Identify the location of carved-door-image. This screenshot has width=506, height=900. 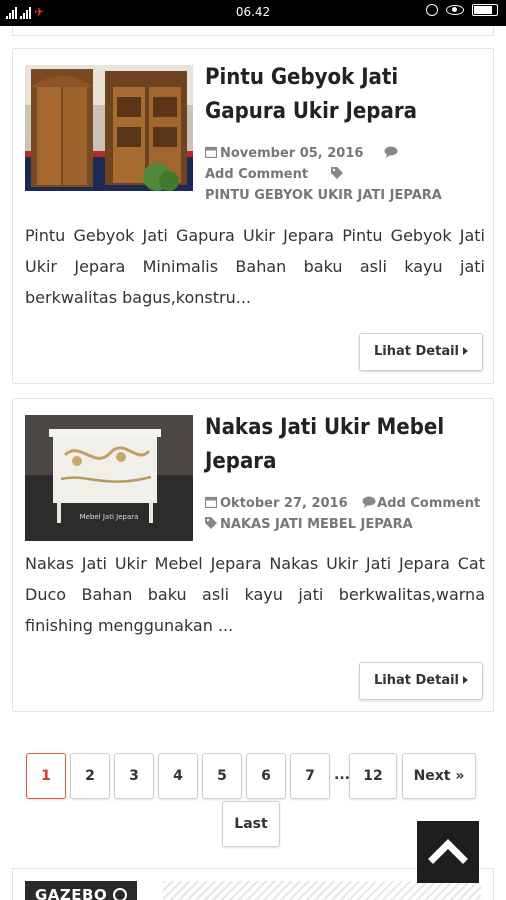
(109, 128).